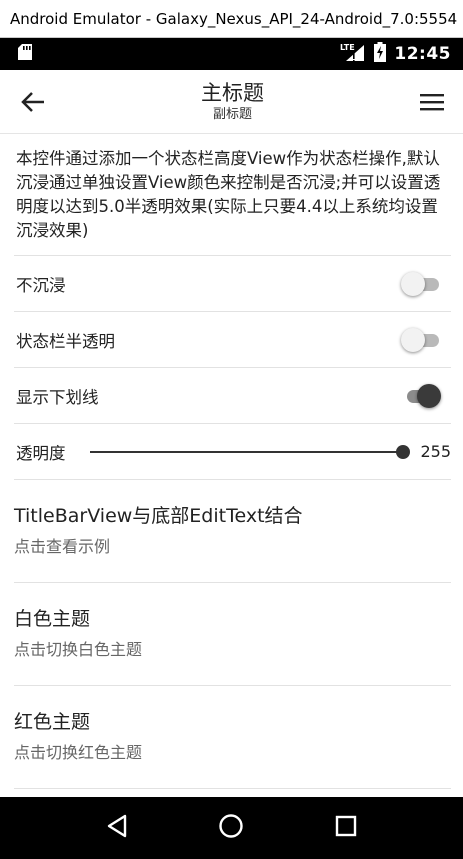 Image resolution: width=463 pixels, height=859 pixels. I want to click on home-circle-icon, so click(231, 826).